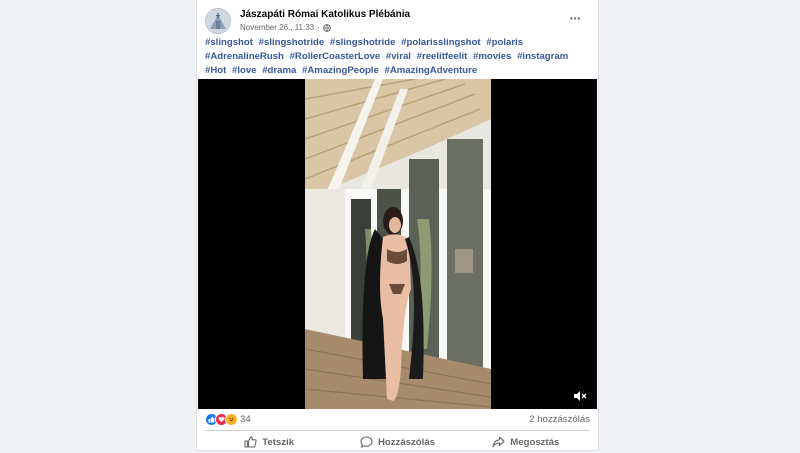  What do you see at coordinates (442, 56) in the screenshot?
I see `hashtag-link: #reelitfeelit` at bounding box center [442, 56].